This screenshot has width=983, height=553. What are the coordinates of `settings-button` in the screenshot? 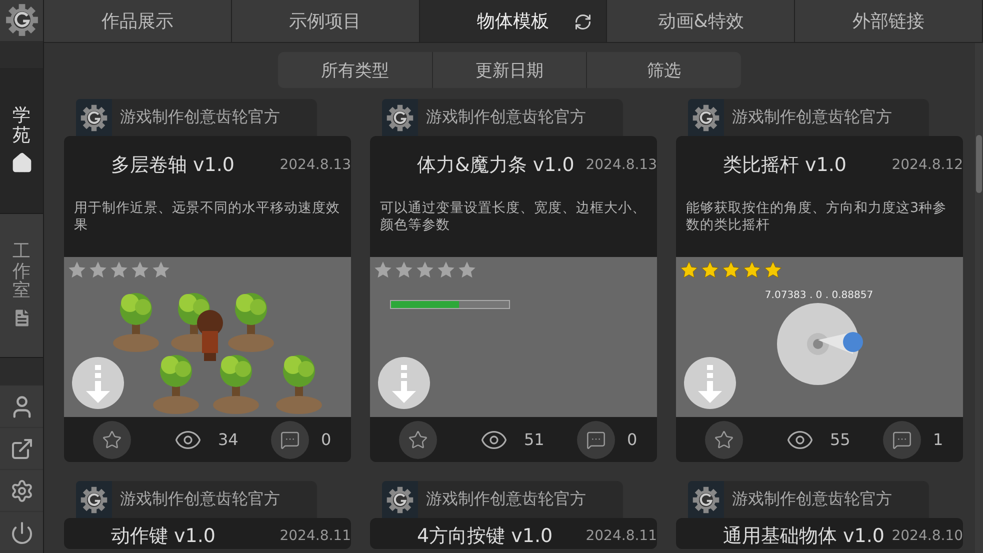 It's located at (21, 490).